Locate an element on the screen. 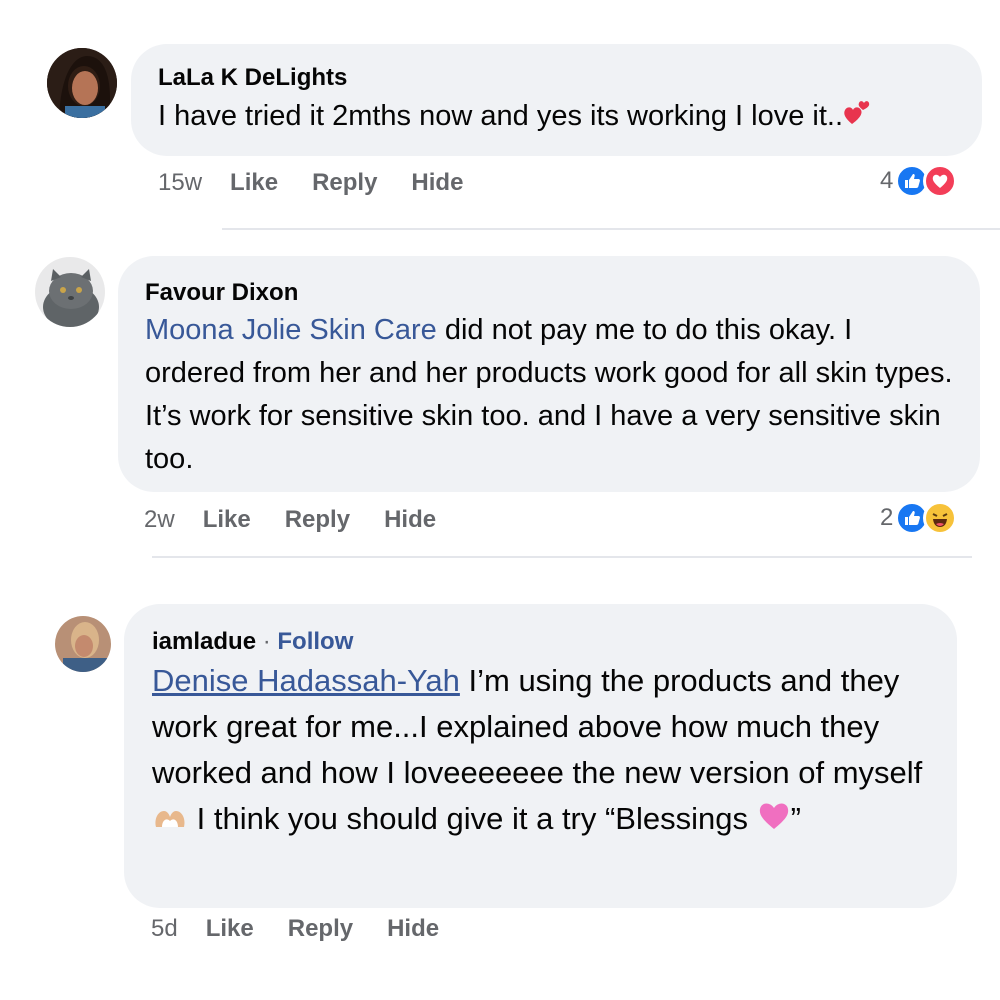  comment-author: Favour Dixon is located at coordinates (552, 293).